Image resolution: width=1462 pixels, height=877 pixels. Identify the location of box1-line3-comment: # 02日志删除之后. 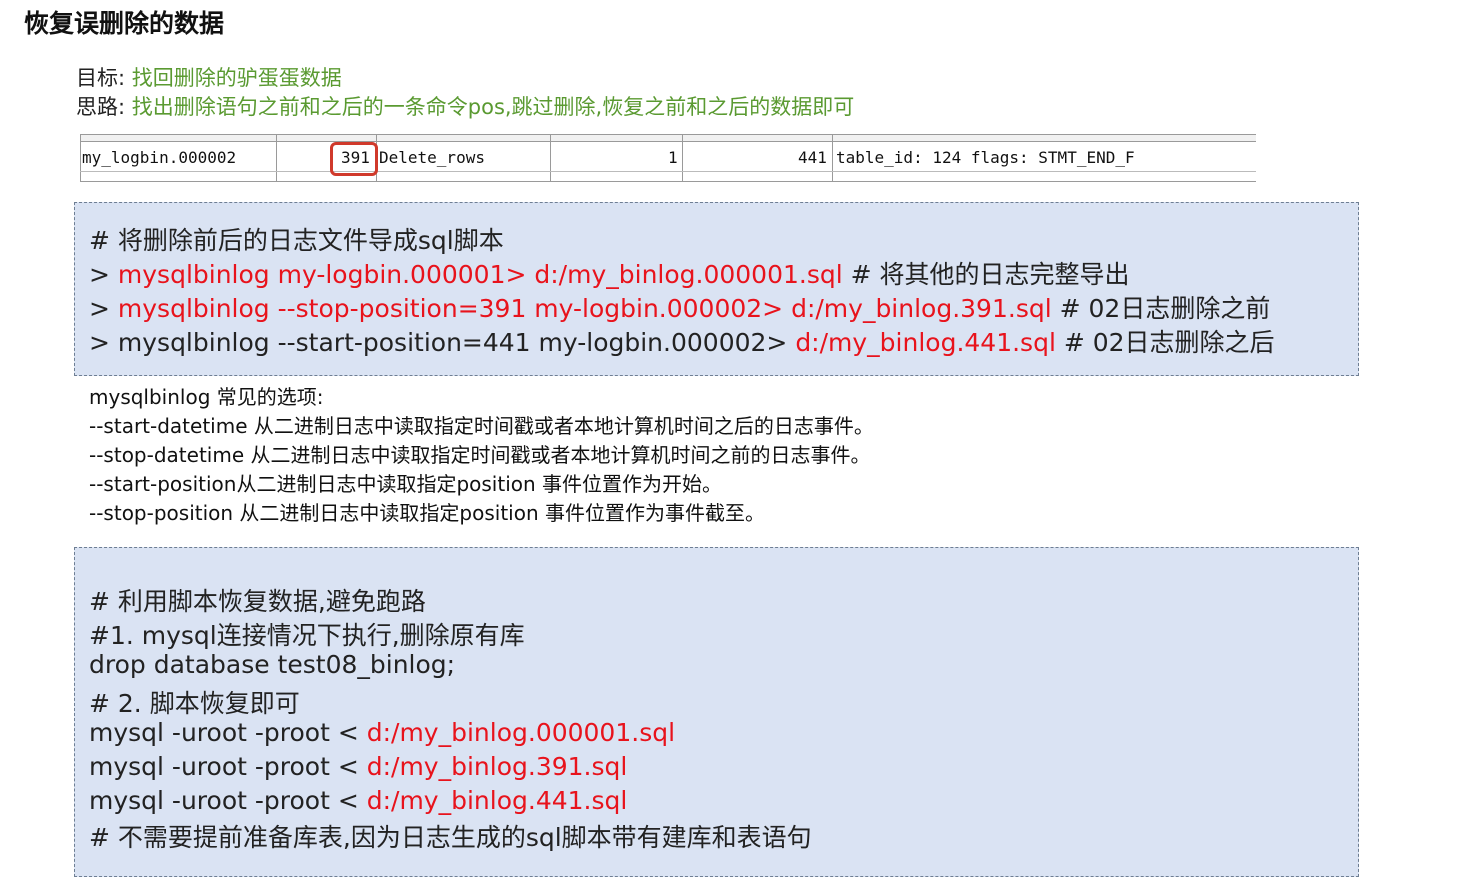
(1165, 342).